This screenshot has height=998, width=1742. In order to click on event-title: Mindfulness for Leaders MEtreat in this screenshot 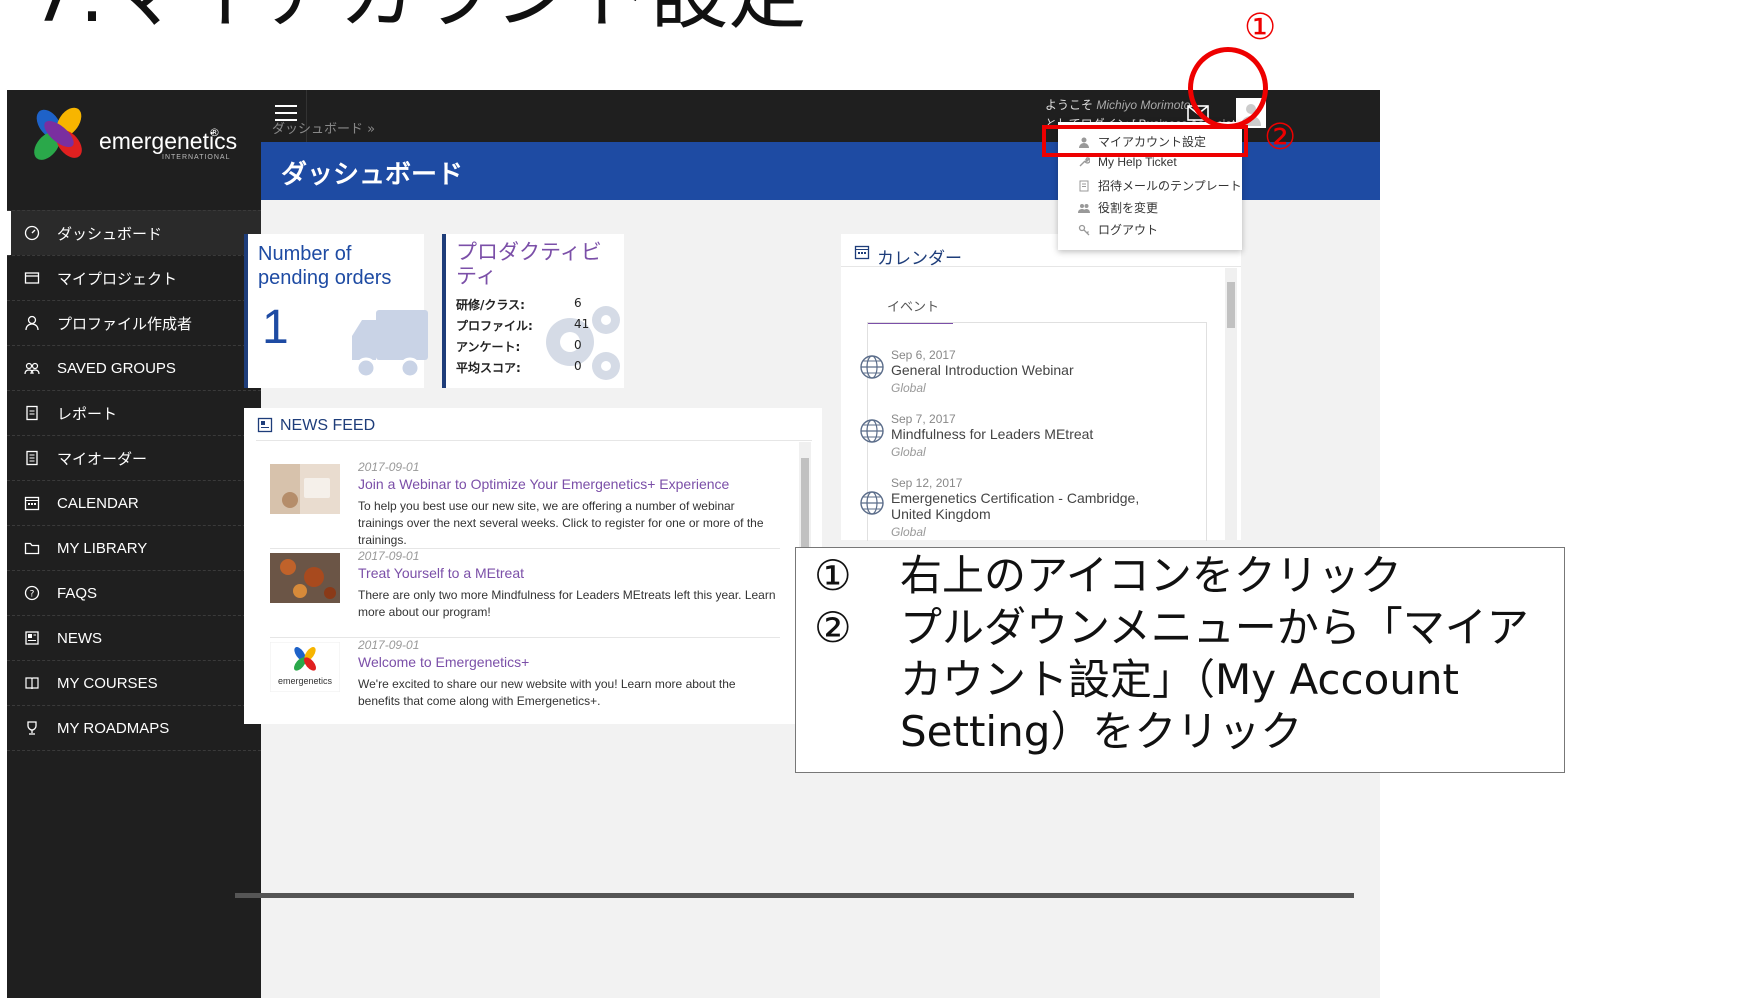, I will do `click(992, 434)`.